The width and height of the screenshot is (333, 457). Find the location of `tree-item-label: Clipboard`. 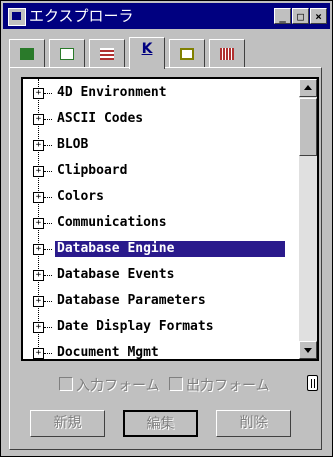

tree-item-label: Clipboard is located at coordinates (92, 170).